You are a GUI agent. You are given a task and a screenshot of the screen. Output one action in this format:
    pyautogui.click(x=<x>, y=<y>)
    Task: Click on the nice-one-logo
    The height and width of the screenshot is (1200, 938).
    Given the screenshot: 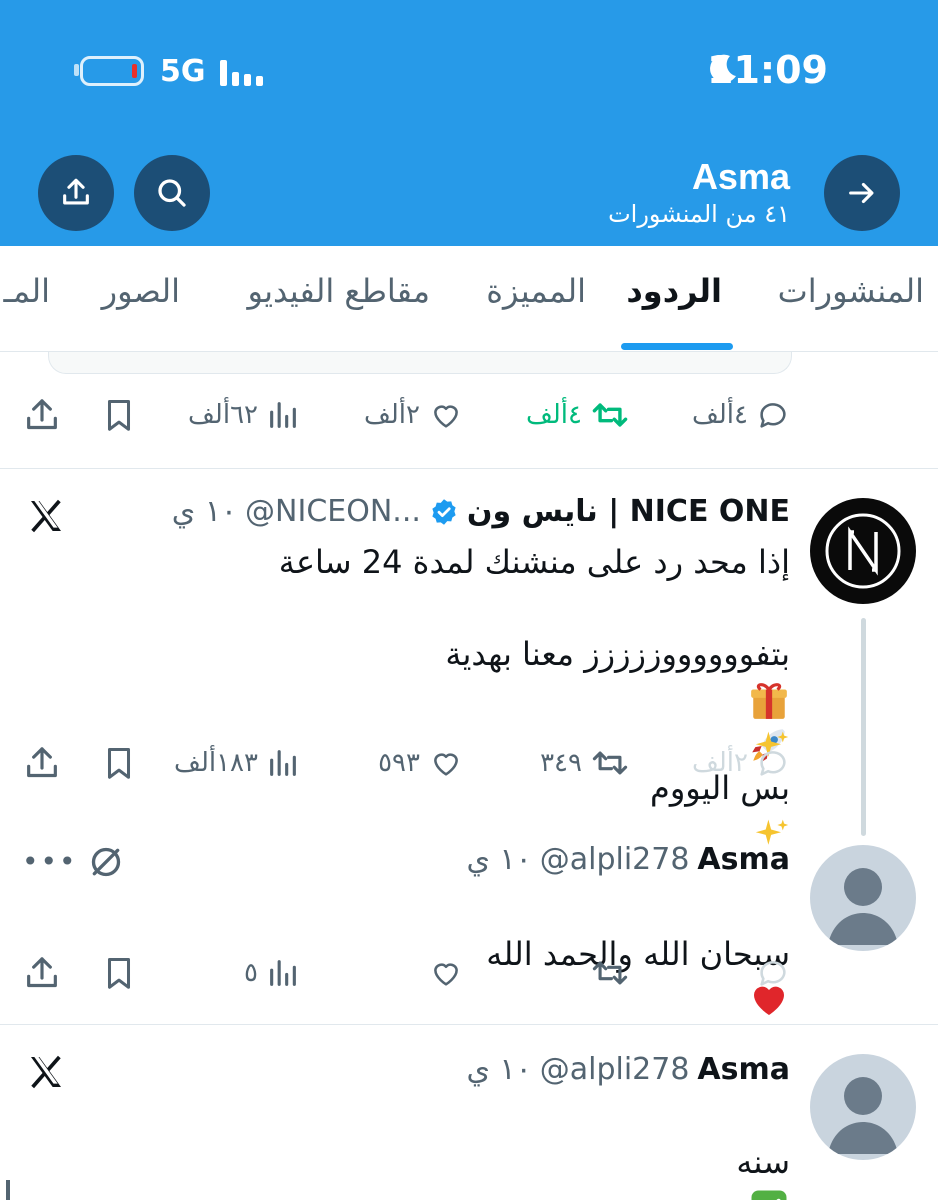 What is the action you would take?
    pyautogui.click(x=863, y=551)
    